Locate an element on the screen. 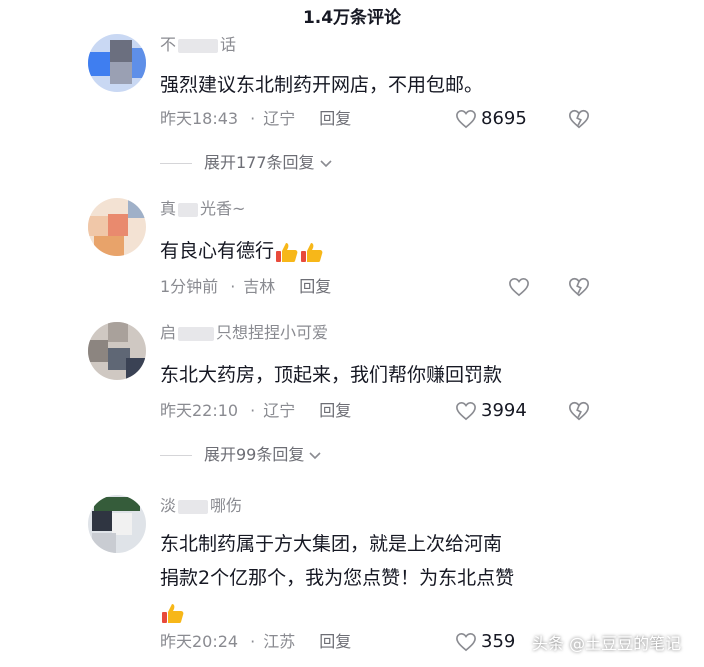 Image resolution: width=704 pixels, height=667 pixels. like-button: 3994 is located at coordinates (491, 411).